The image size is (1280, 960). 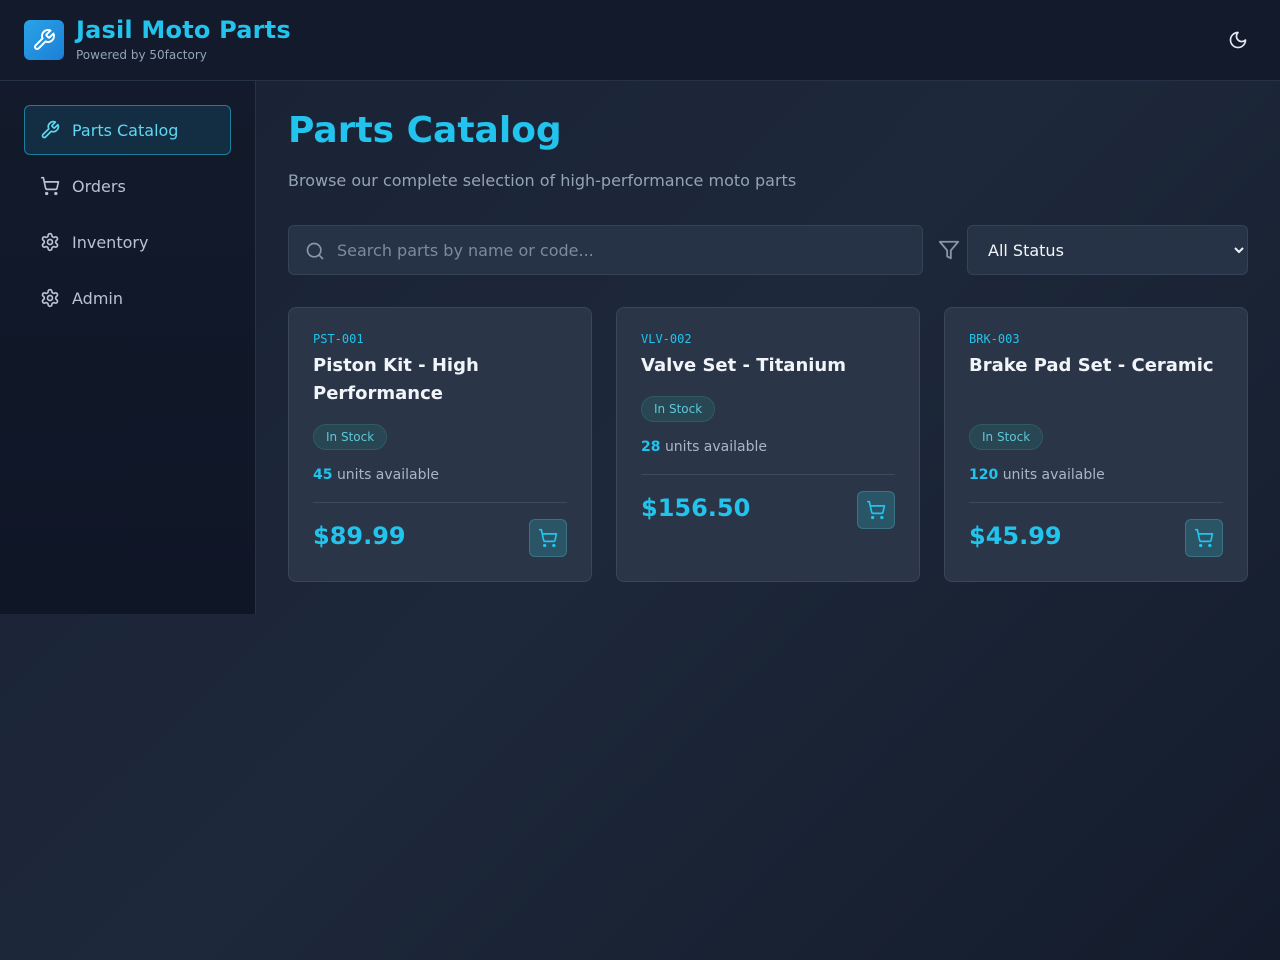 I want to click on filter-icon, so click(x=949, y=250).